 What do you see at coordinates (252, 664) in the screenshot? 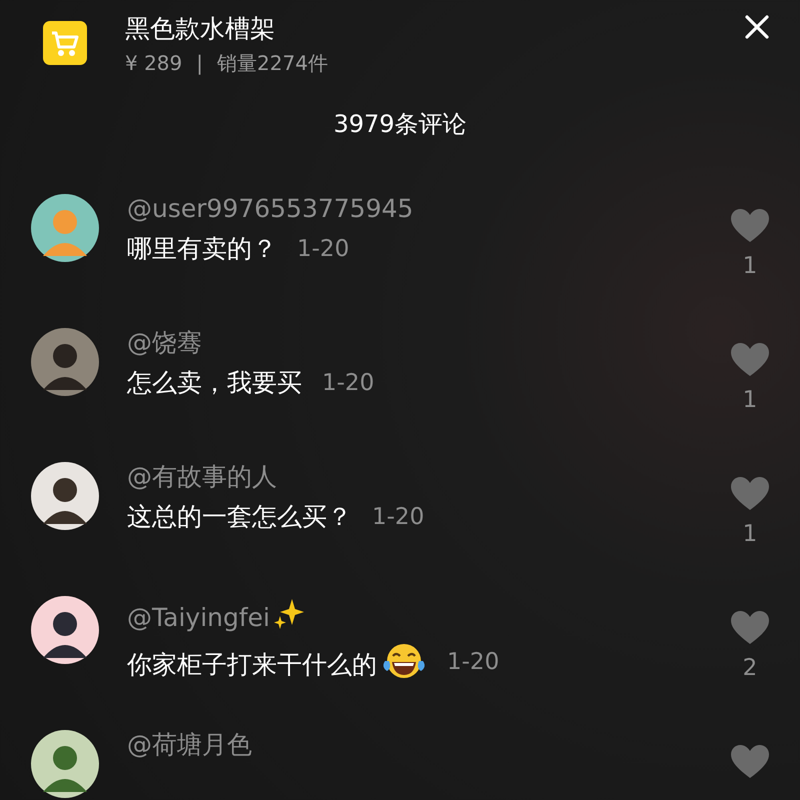
I see `comment-text: 你家柜子打来干什么的` at bounding box center [252, 664].